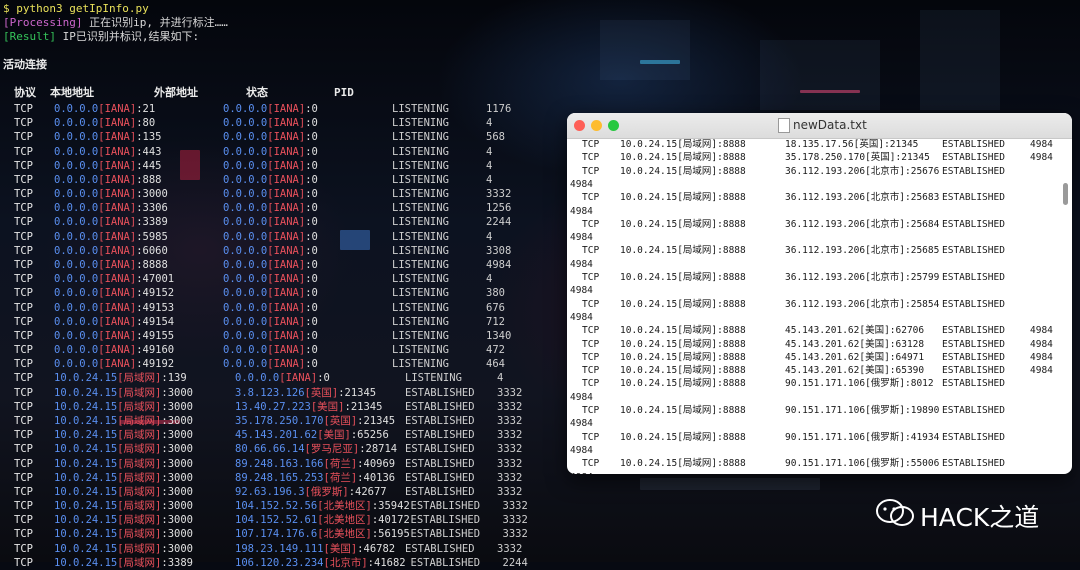 This screenshot has width=1080, height=570. What do you see at coordinates (120, 378) in the screenshot?
I see `local-address-cell: 10.0.24.15[局域网]:139` at bounding box center [120, 378].